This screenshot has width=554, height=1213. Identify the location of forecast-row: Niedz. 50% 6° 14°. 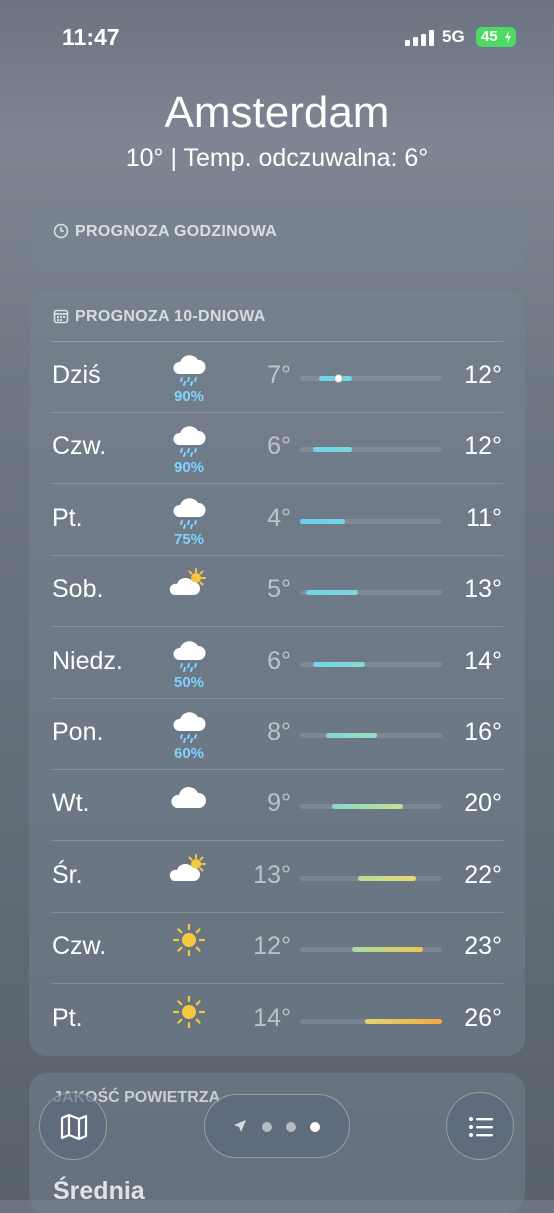
(277, 663).